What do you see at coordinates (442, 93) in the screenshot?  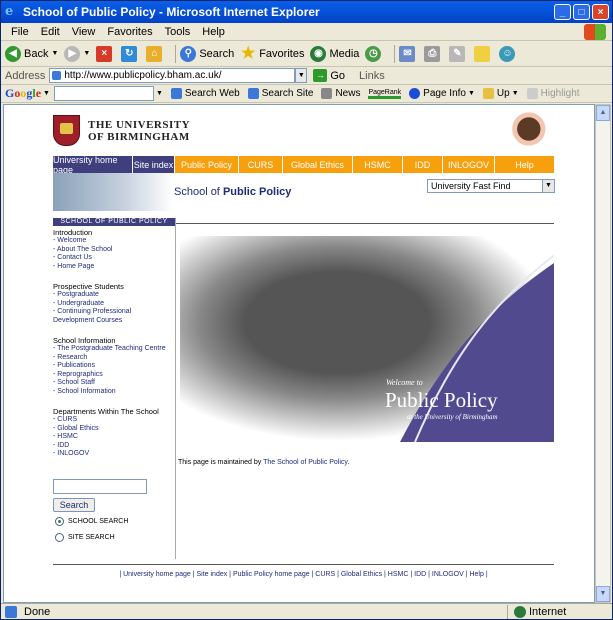 I see `page-info-button: Page Info ▼` at bounding box center [442, 93].